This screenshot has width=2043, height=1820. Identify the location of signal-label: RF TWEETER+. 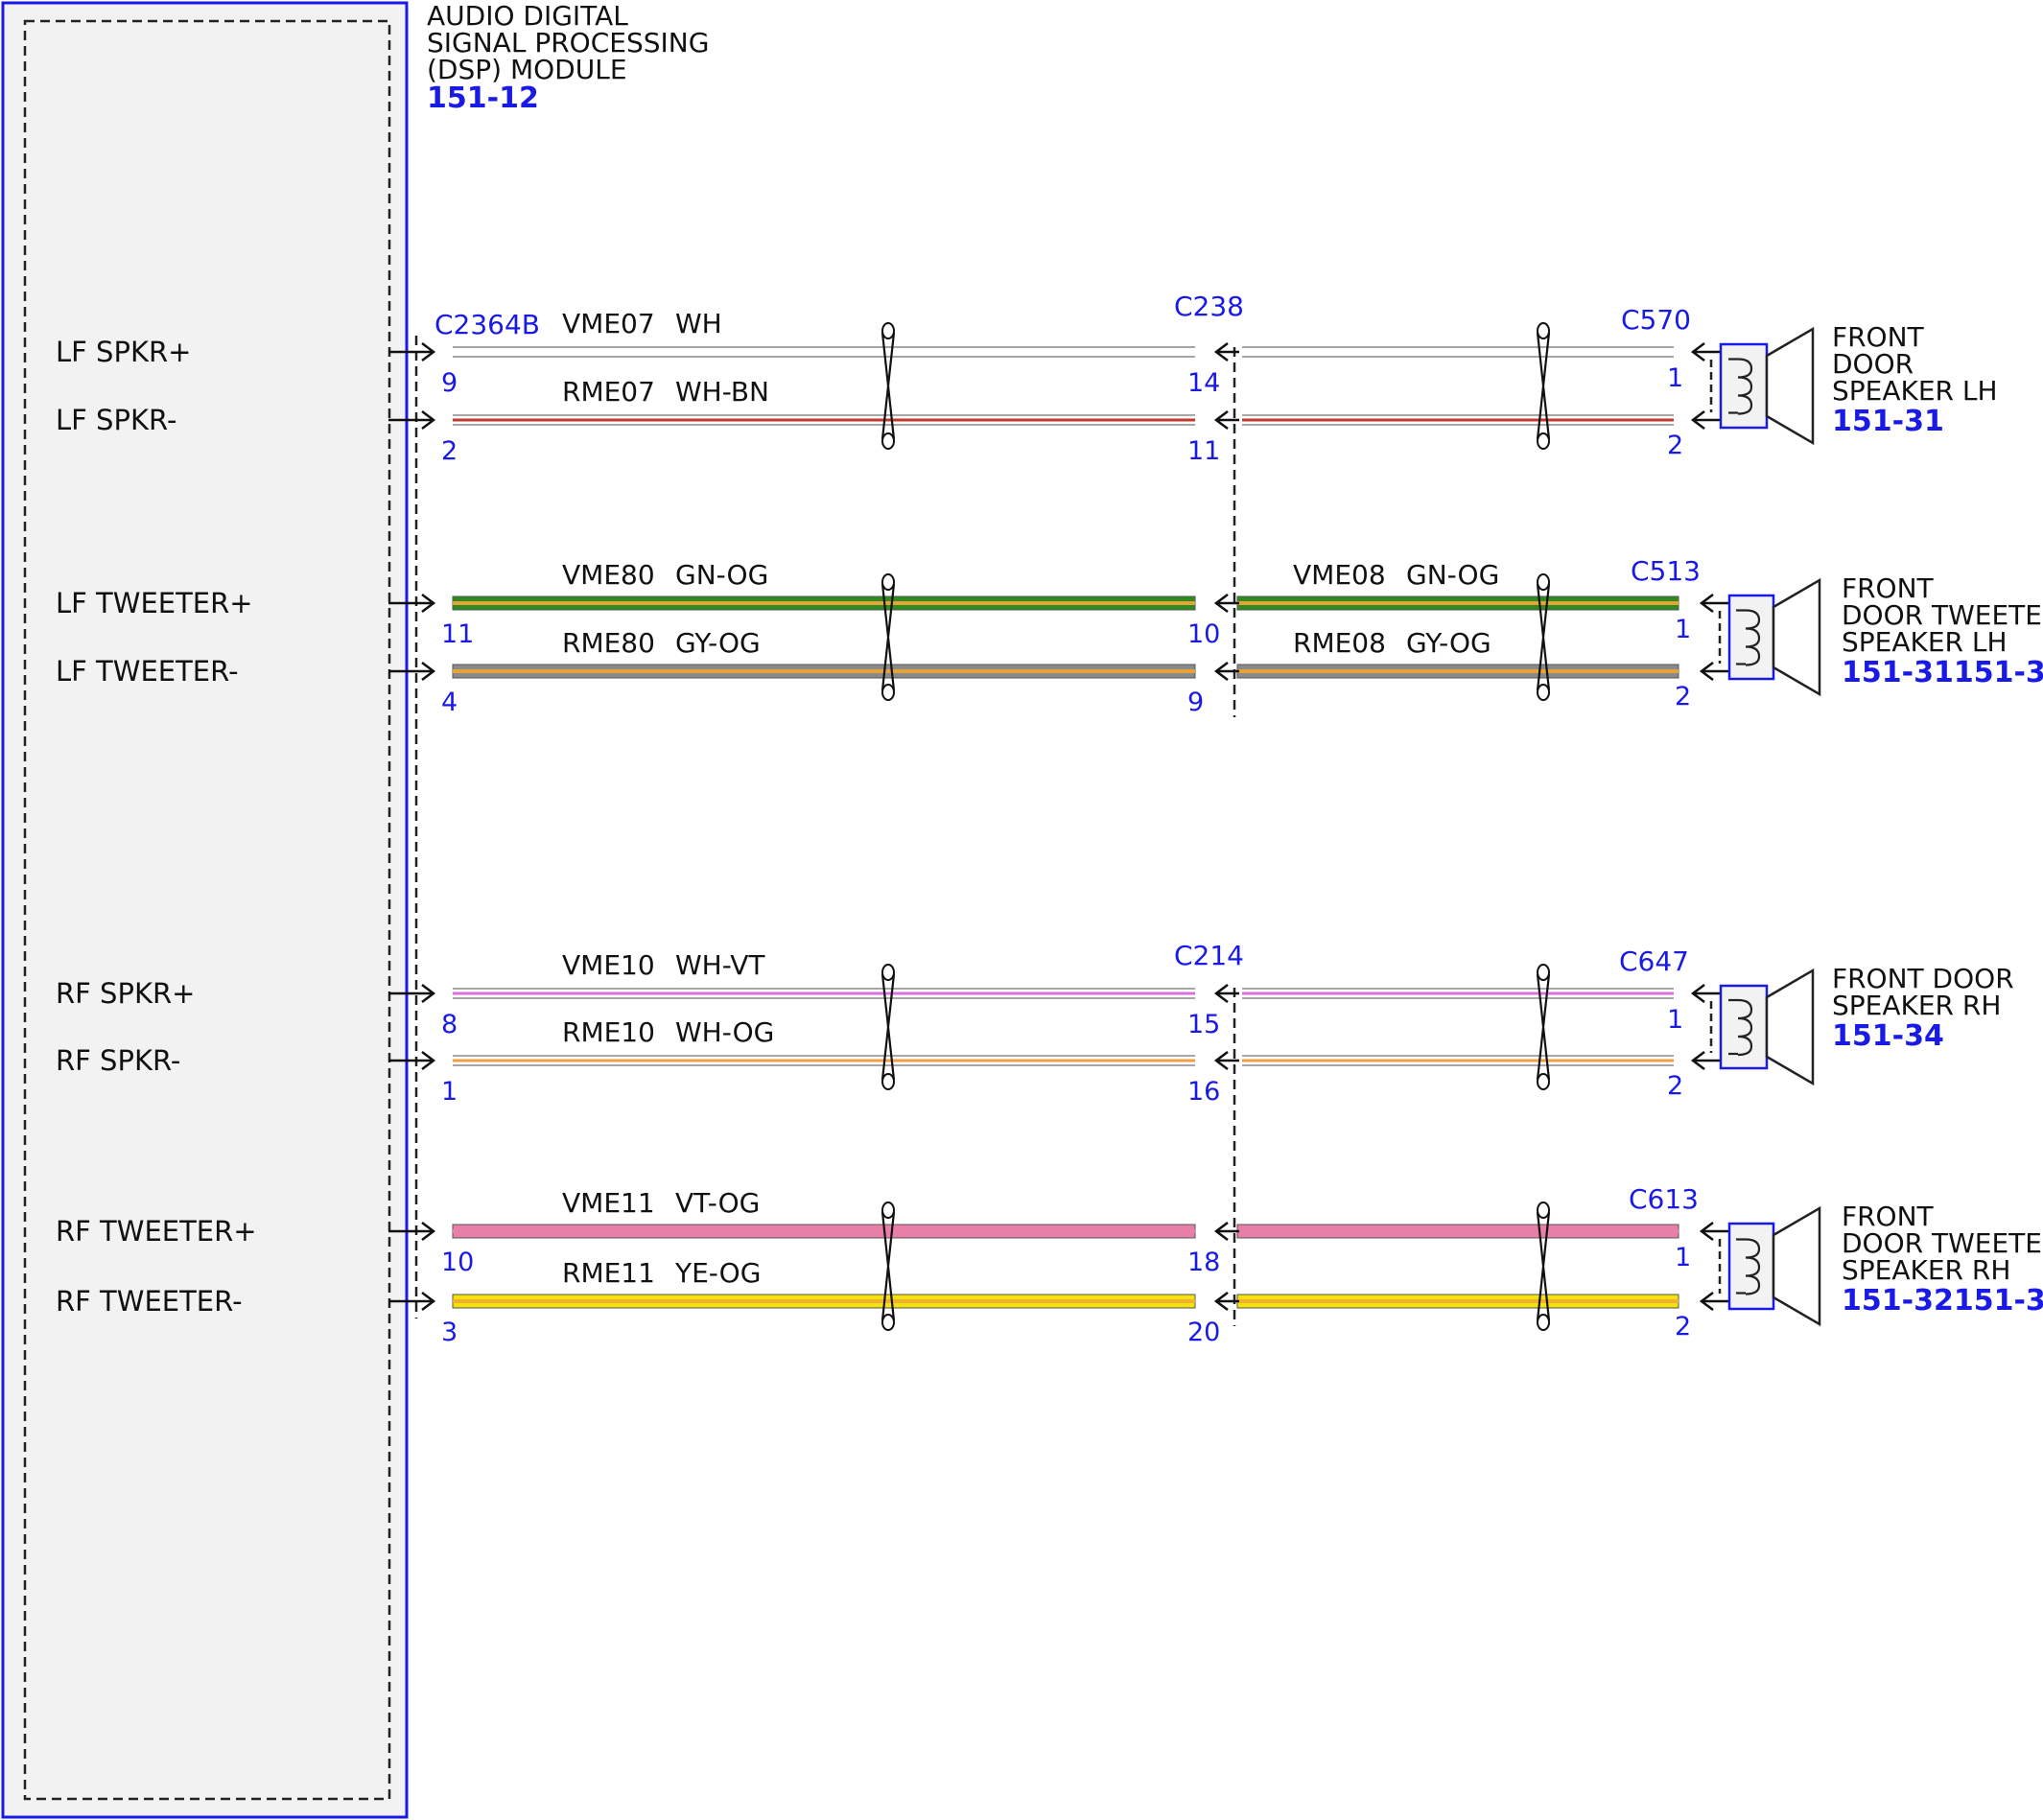
(157, 1231).